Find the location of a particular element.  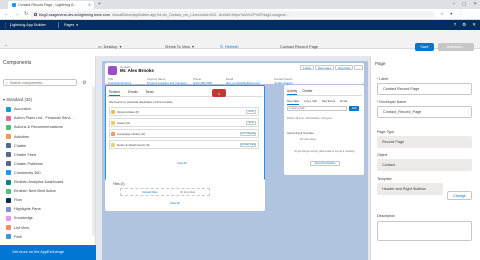

component-item: Knowledge is located at coordinates (19, 218).